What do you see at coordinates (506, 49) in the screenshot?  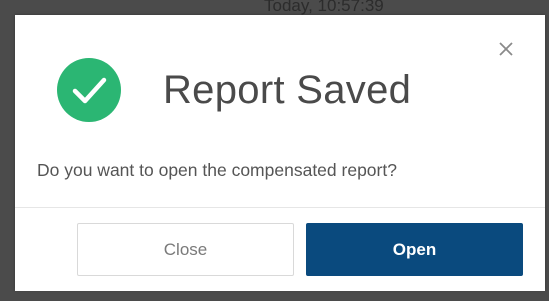 I see `close-icon` at bounding box center [506, 49].